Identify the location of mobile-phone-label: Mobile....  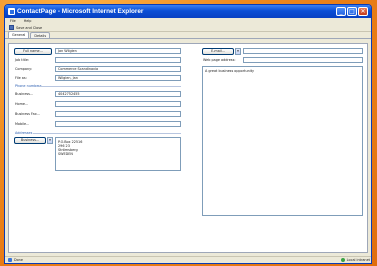
(22, 124).